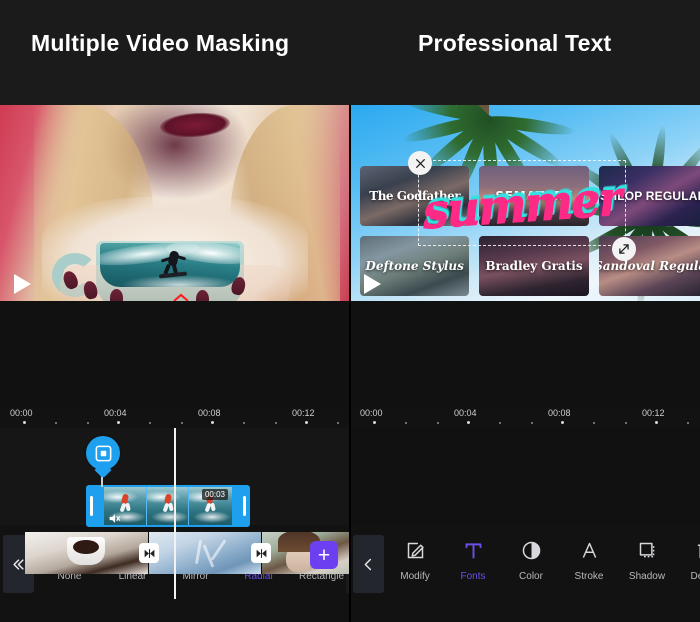 The image size is (700, 622). I want to click on clip-duration-badge: 00:03, so click(214, 494).